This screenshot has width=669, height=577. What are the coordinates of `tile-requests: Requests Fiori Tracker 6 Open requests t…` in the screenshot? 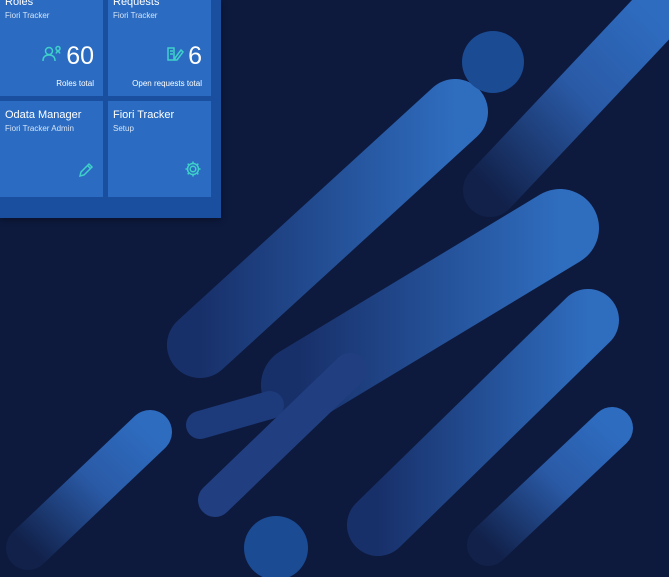 It's located at (159, 48).